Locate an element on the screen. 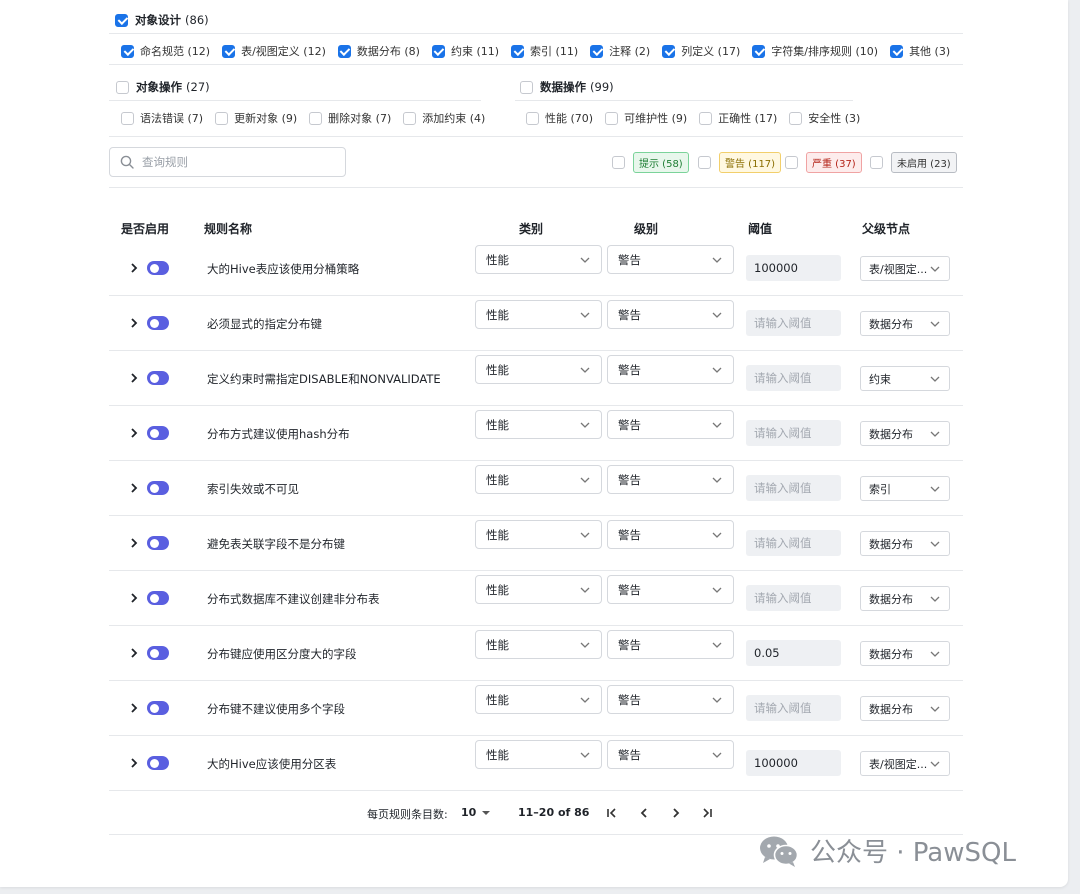 The height and width of the screenshot is (894, 1080). filter-option: 删除对象 (7) is located at coordinates (350, 118).